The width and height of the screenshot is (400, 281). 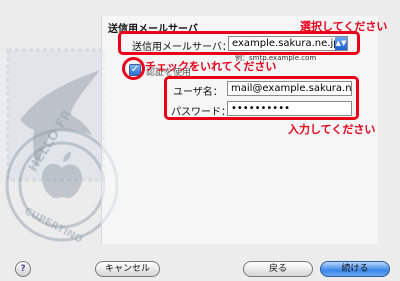 I want to click on check-annotation-circle, so click(x=133, y=68).